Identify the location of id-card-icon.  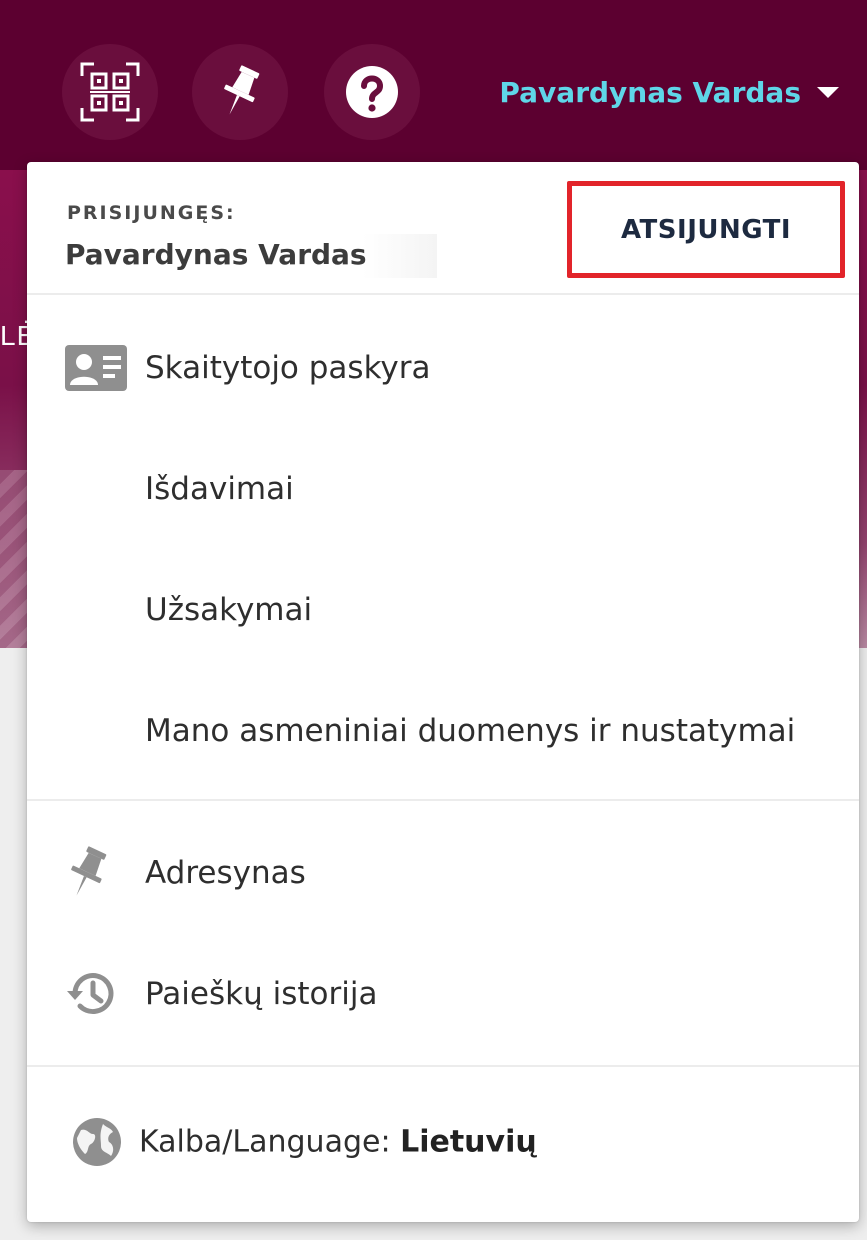
(96, 368).